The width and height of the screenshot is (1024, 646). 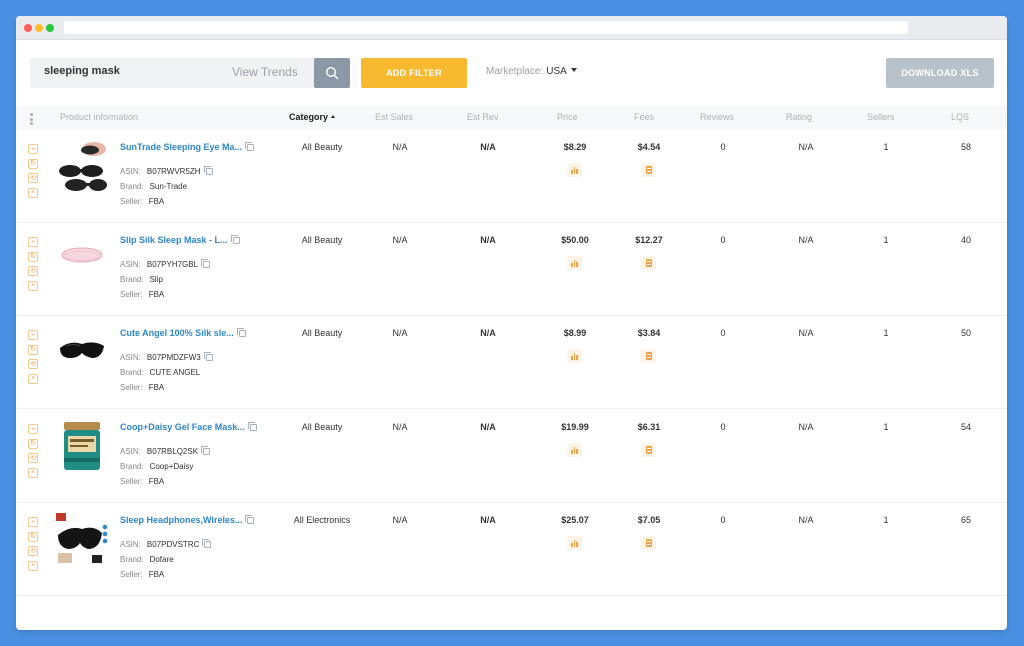 I want to click on maximize-window-icon, so click(x=50, y=28).